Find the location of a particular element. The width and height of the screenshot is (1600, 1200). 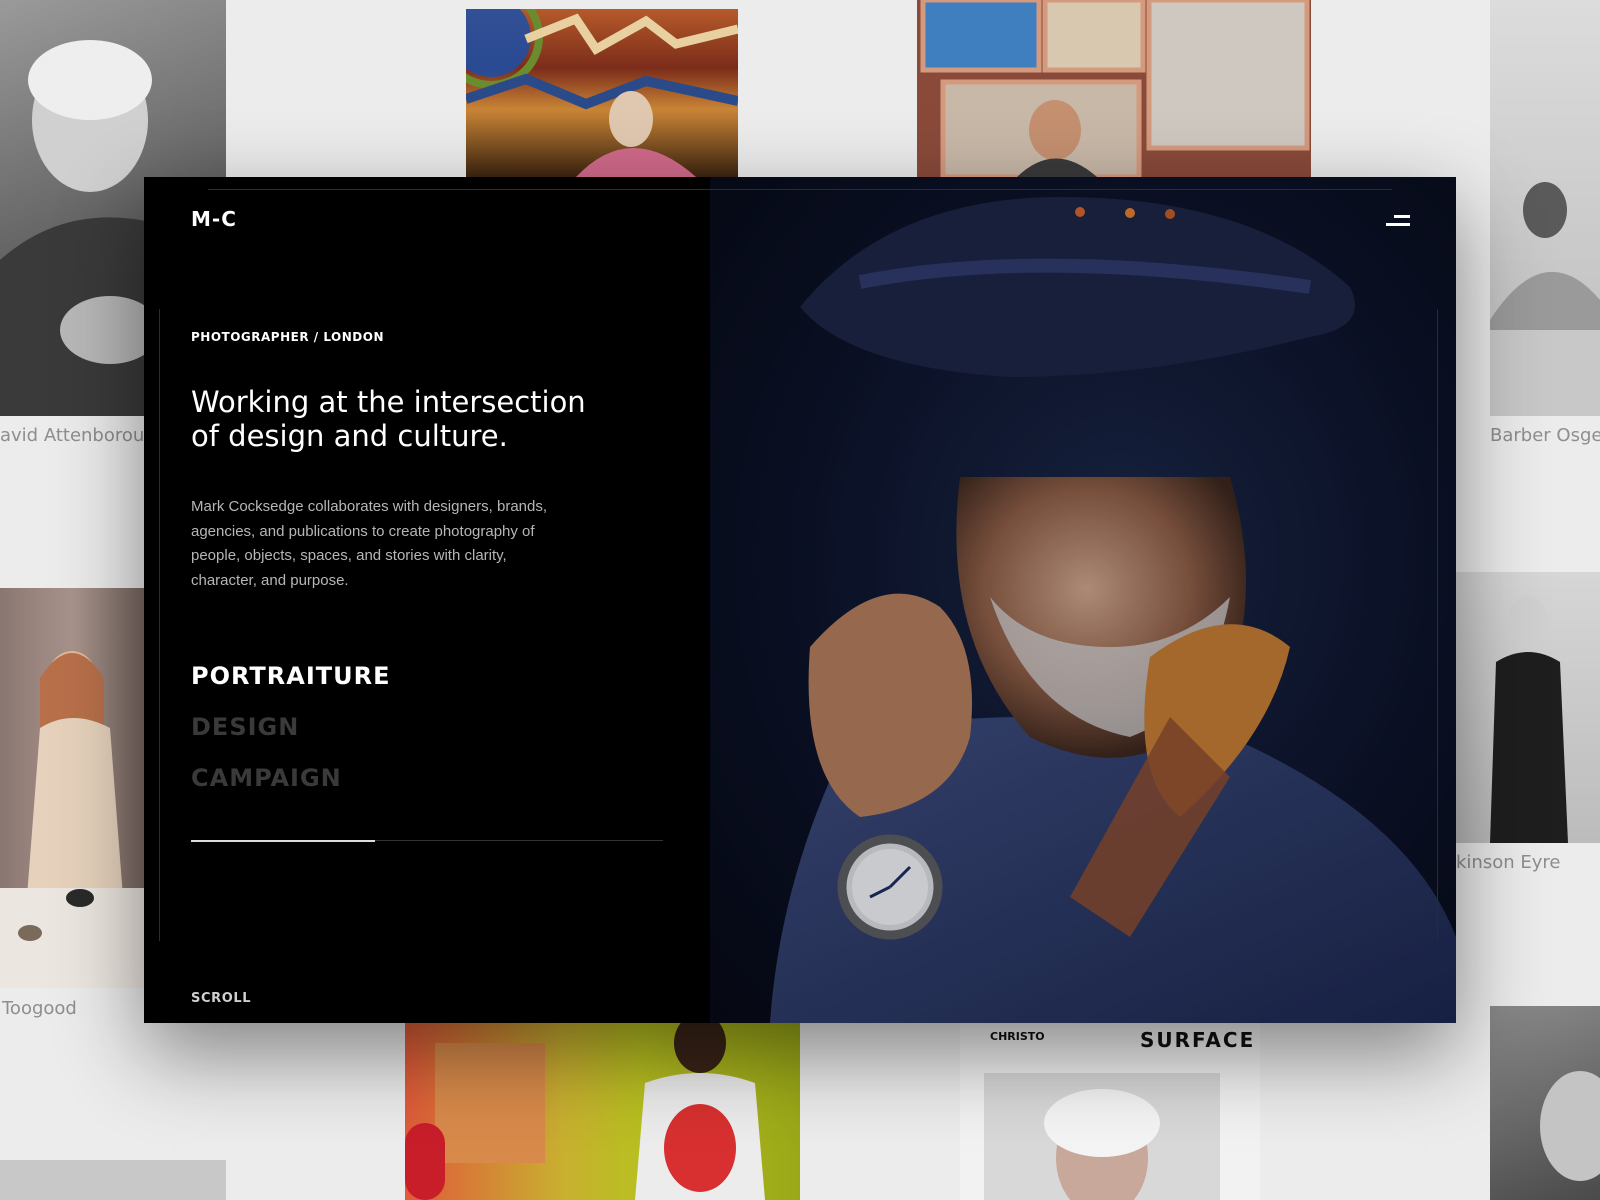

textile-pattern-icon is located at coordinates (602, 93).